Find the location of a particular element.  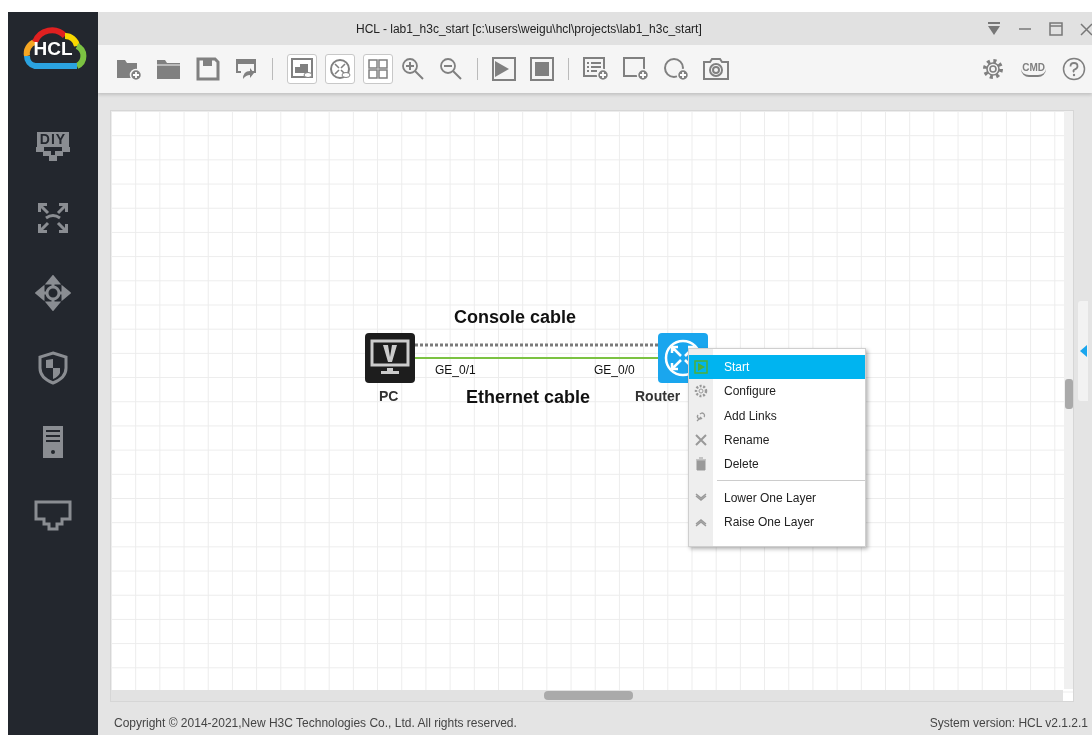

horizontal-scrollbar is located at coordinates (587, 695).